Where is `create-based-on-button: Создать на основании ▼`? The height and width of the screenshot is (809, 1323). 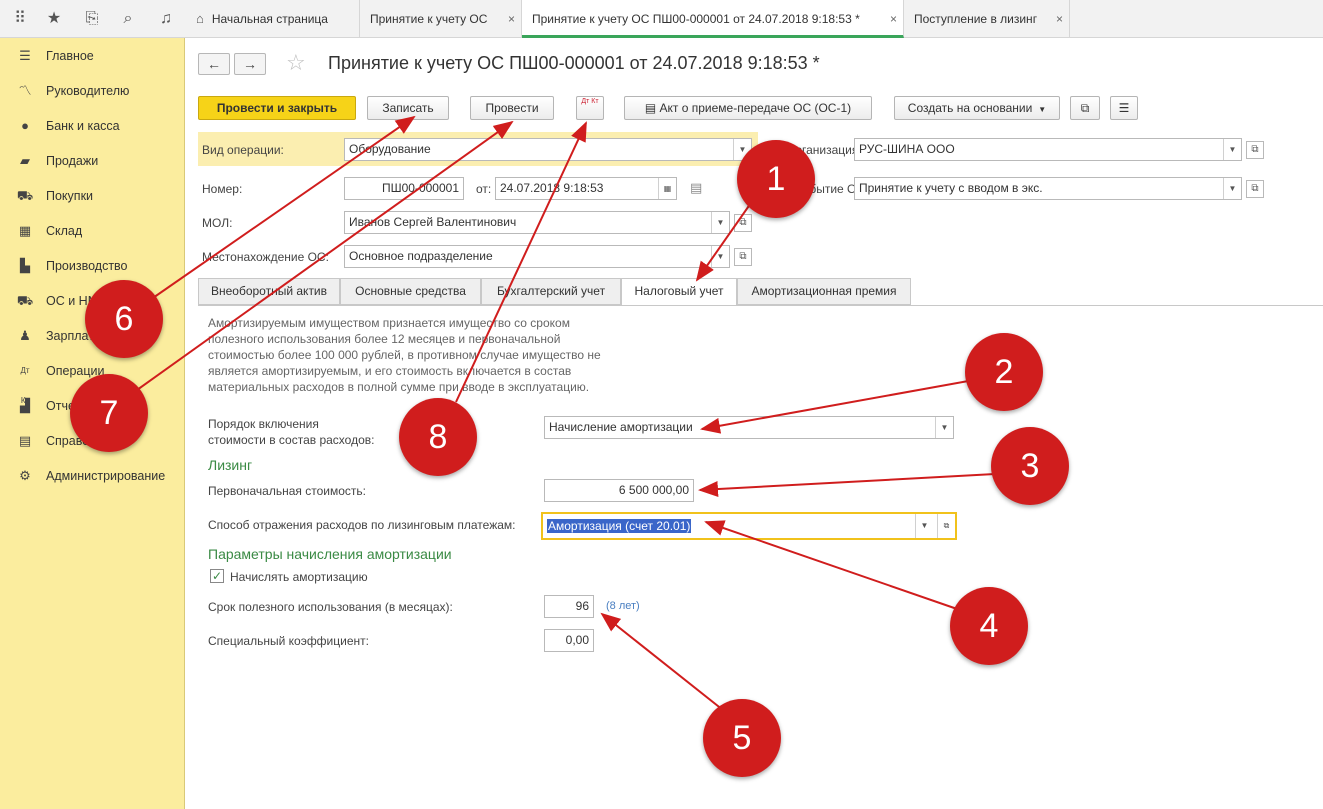
create-based-on-button: Создать на основании ▼ is located at coordinates (977, 108).